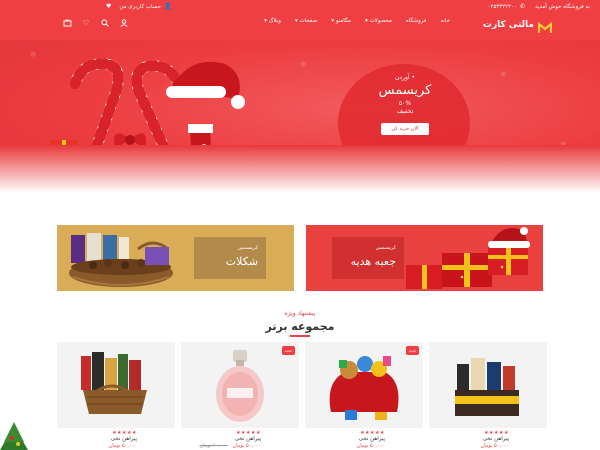  What do you see at coordinates (445, 21) in the screenshot?
I see `menu-item-home: خانه` at bounding box center [445, 21].